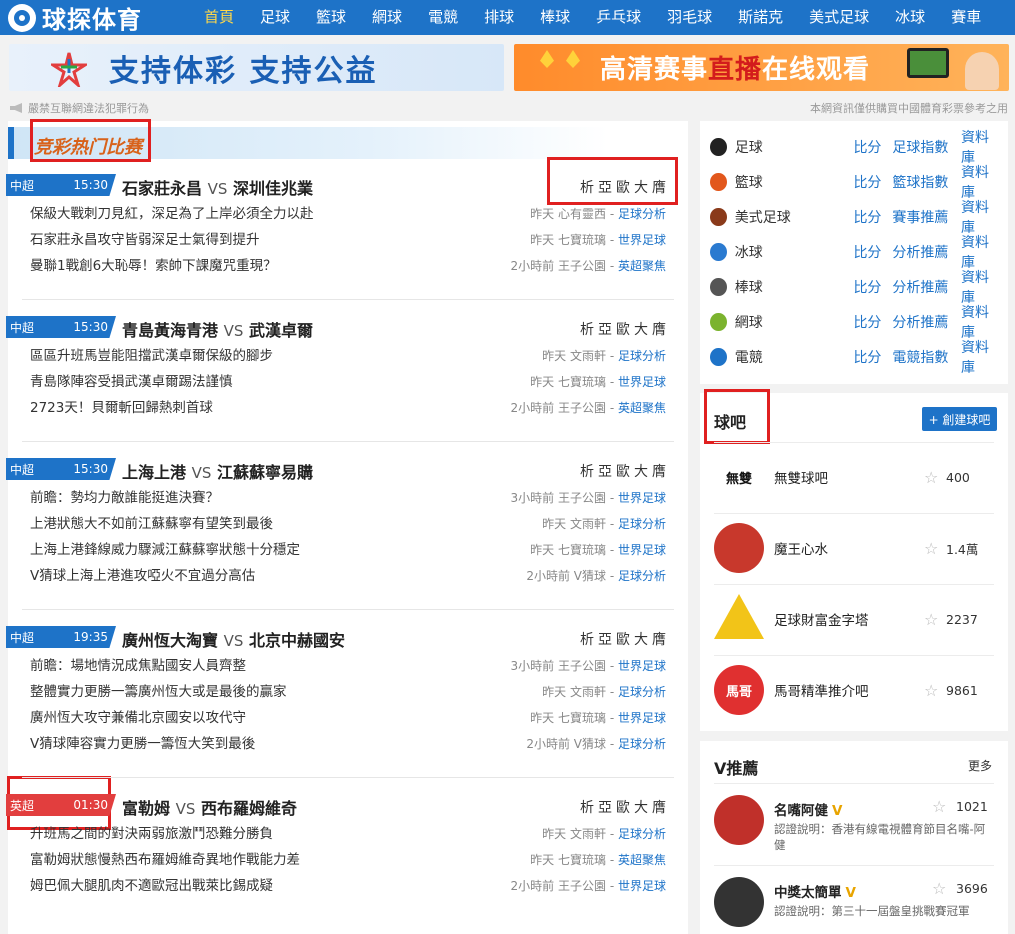 This screenshot has height=934, width=1015. I want to click on ball-bar-name: 足球財富金字塔, so click(849, 619).